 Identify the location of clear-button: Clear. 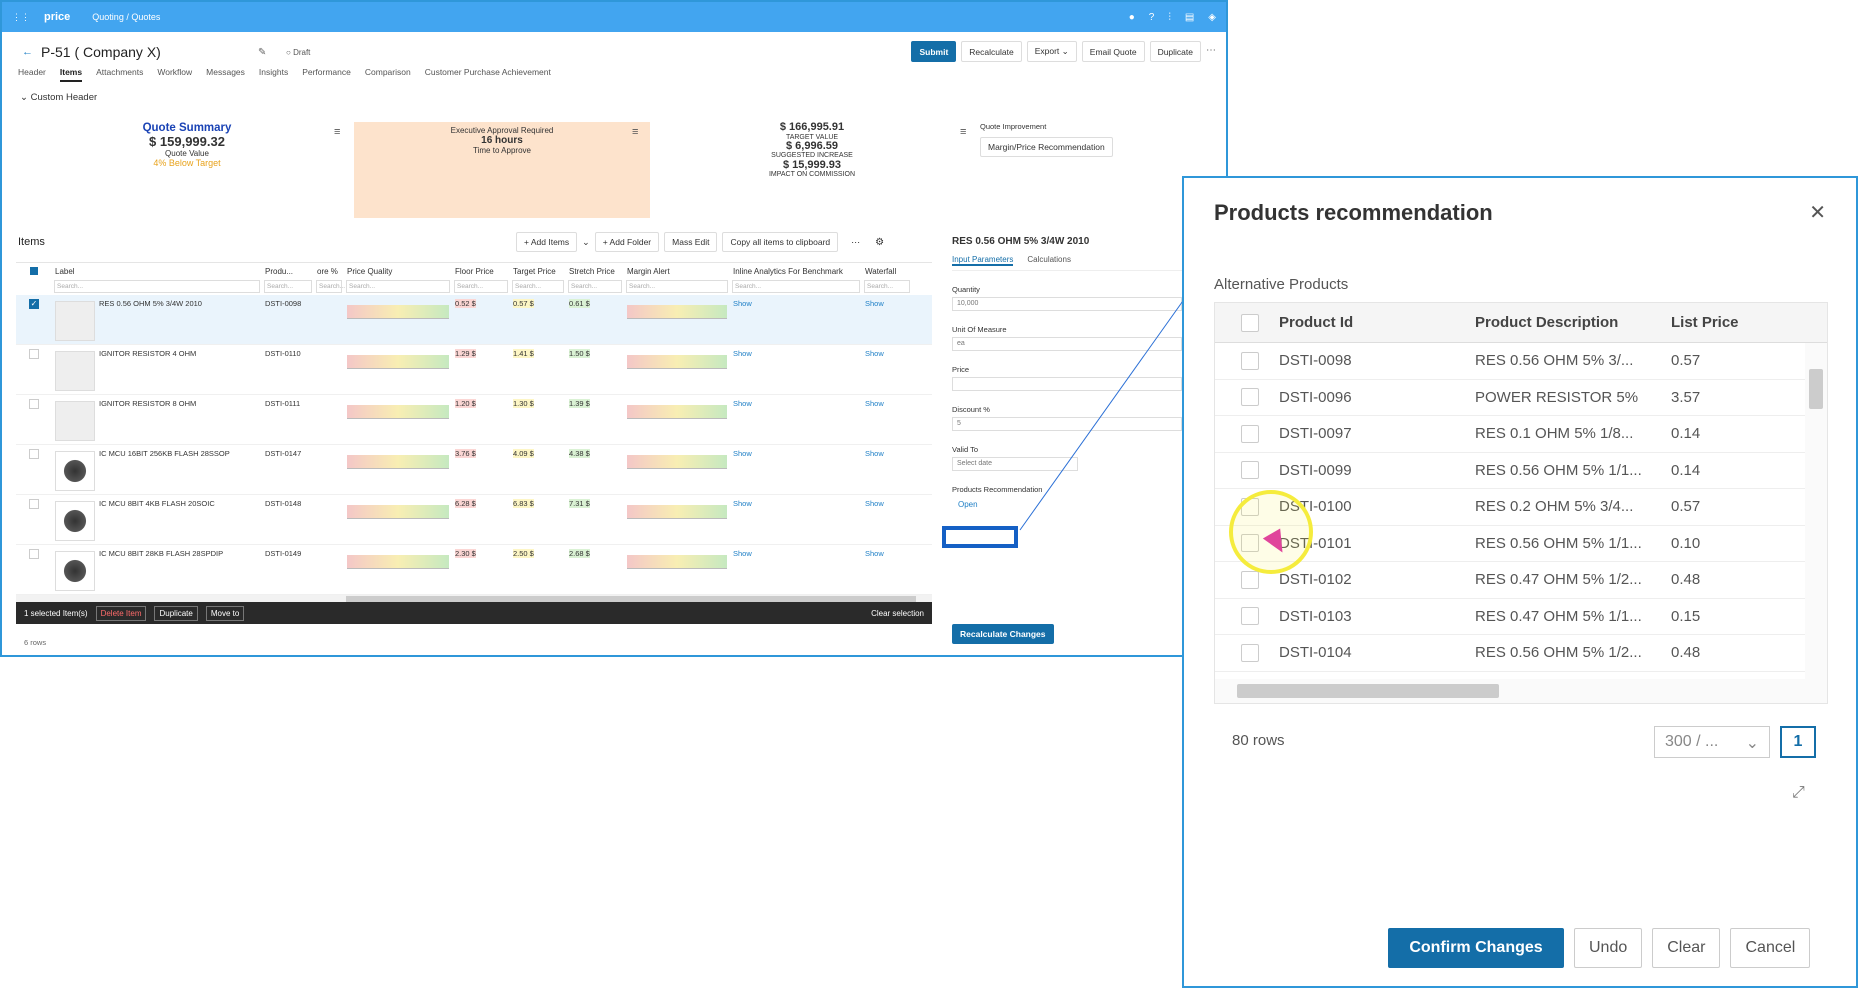
(1686, 948).